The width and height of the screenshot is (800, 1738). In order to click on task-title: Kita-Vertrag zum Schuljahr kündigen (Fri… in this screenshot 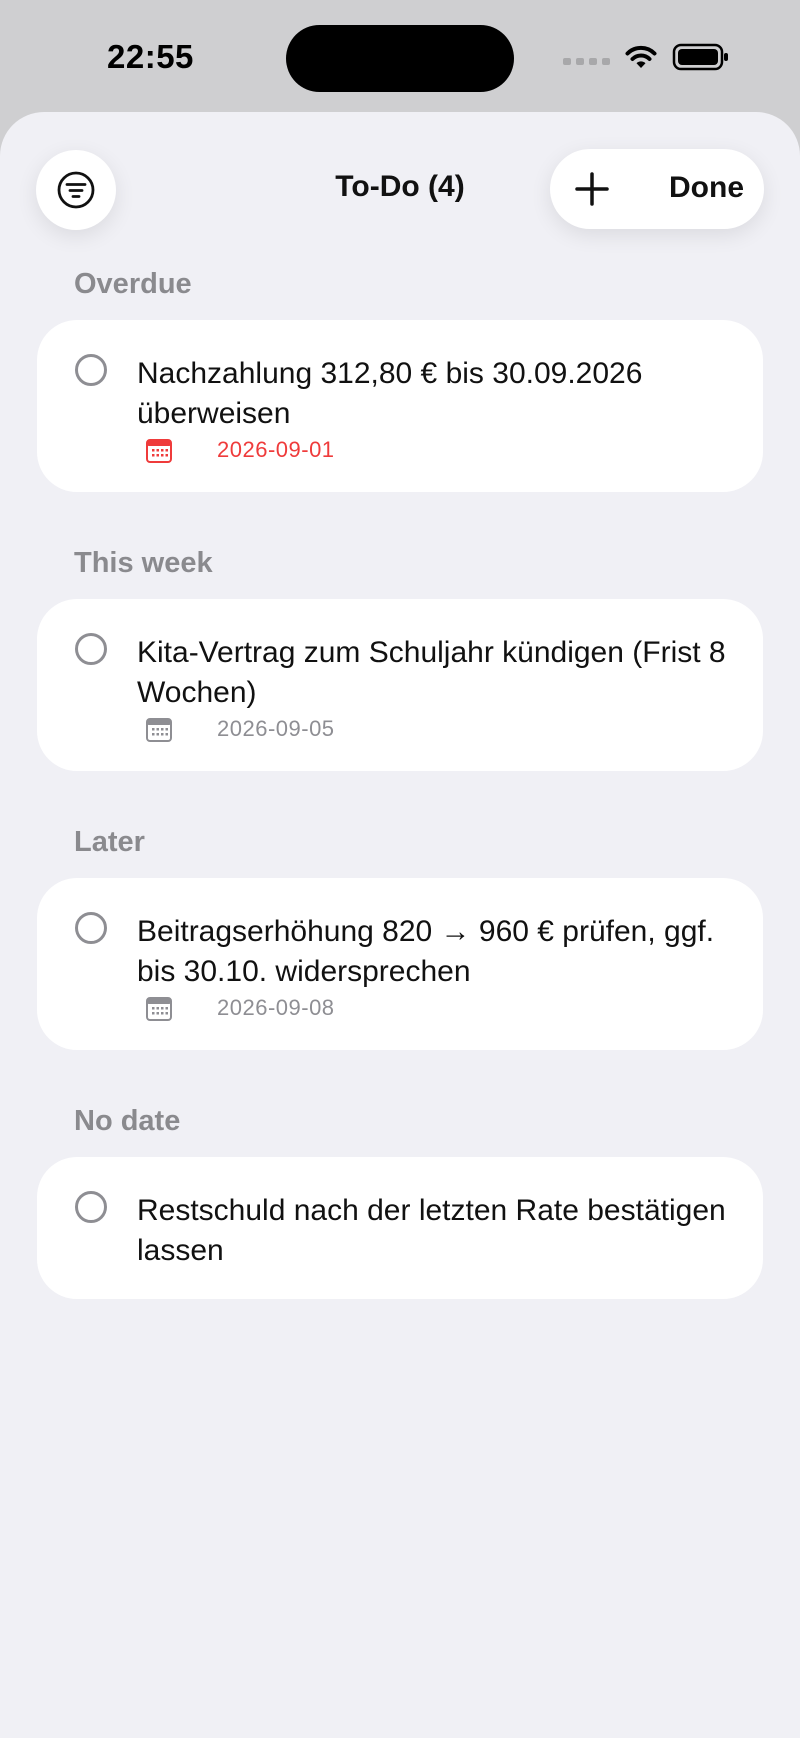, I will do `click(431, 672)`.